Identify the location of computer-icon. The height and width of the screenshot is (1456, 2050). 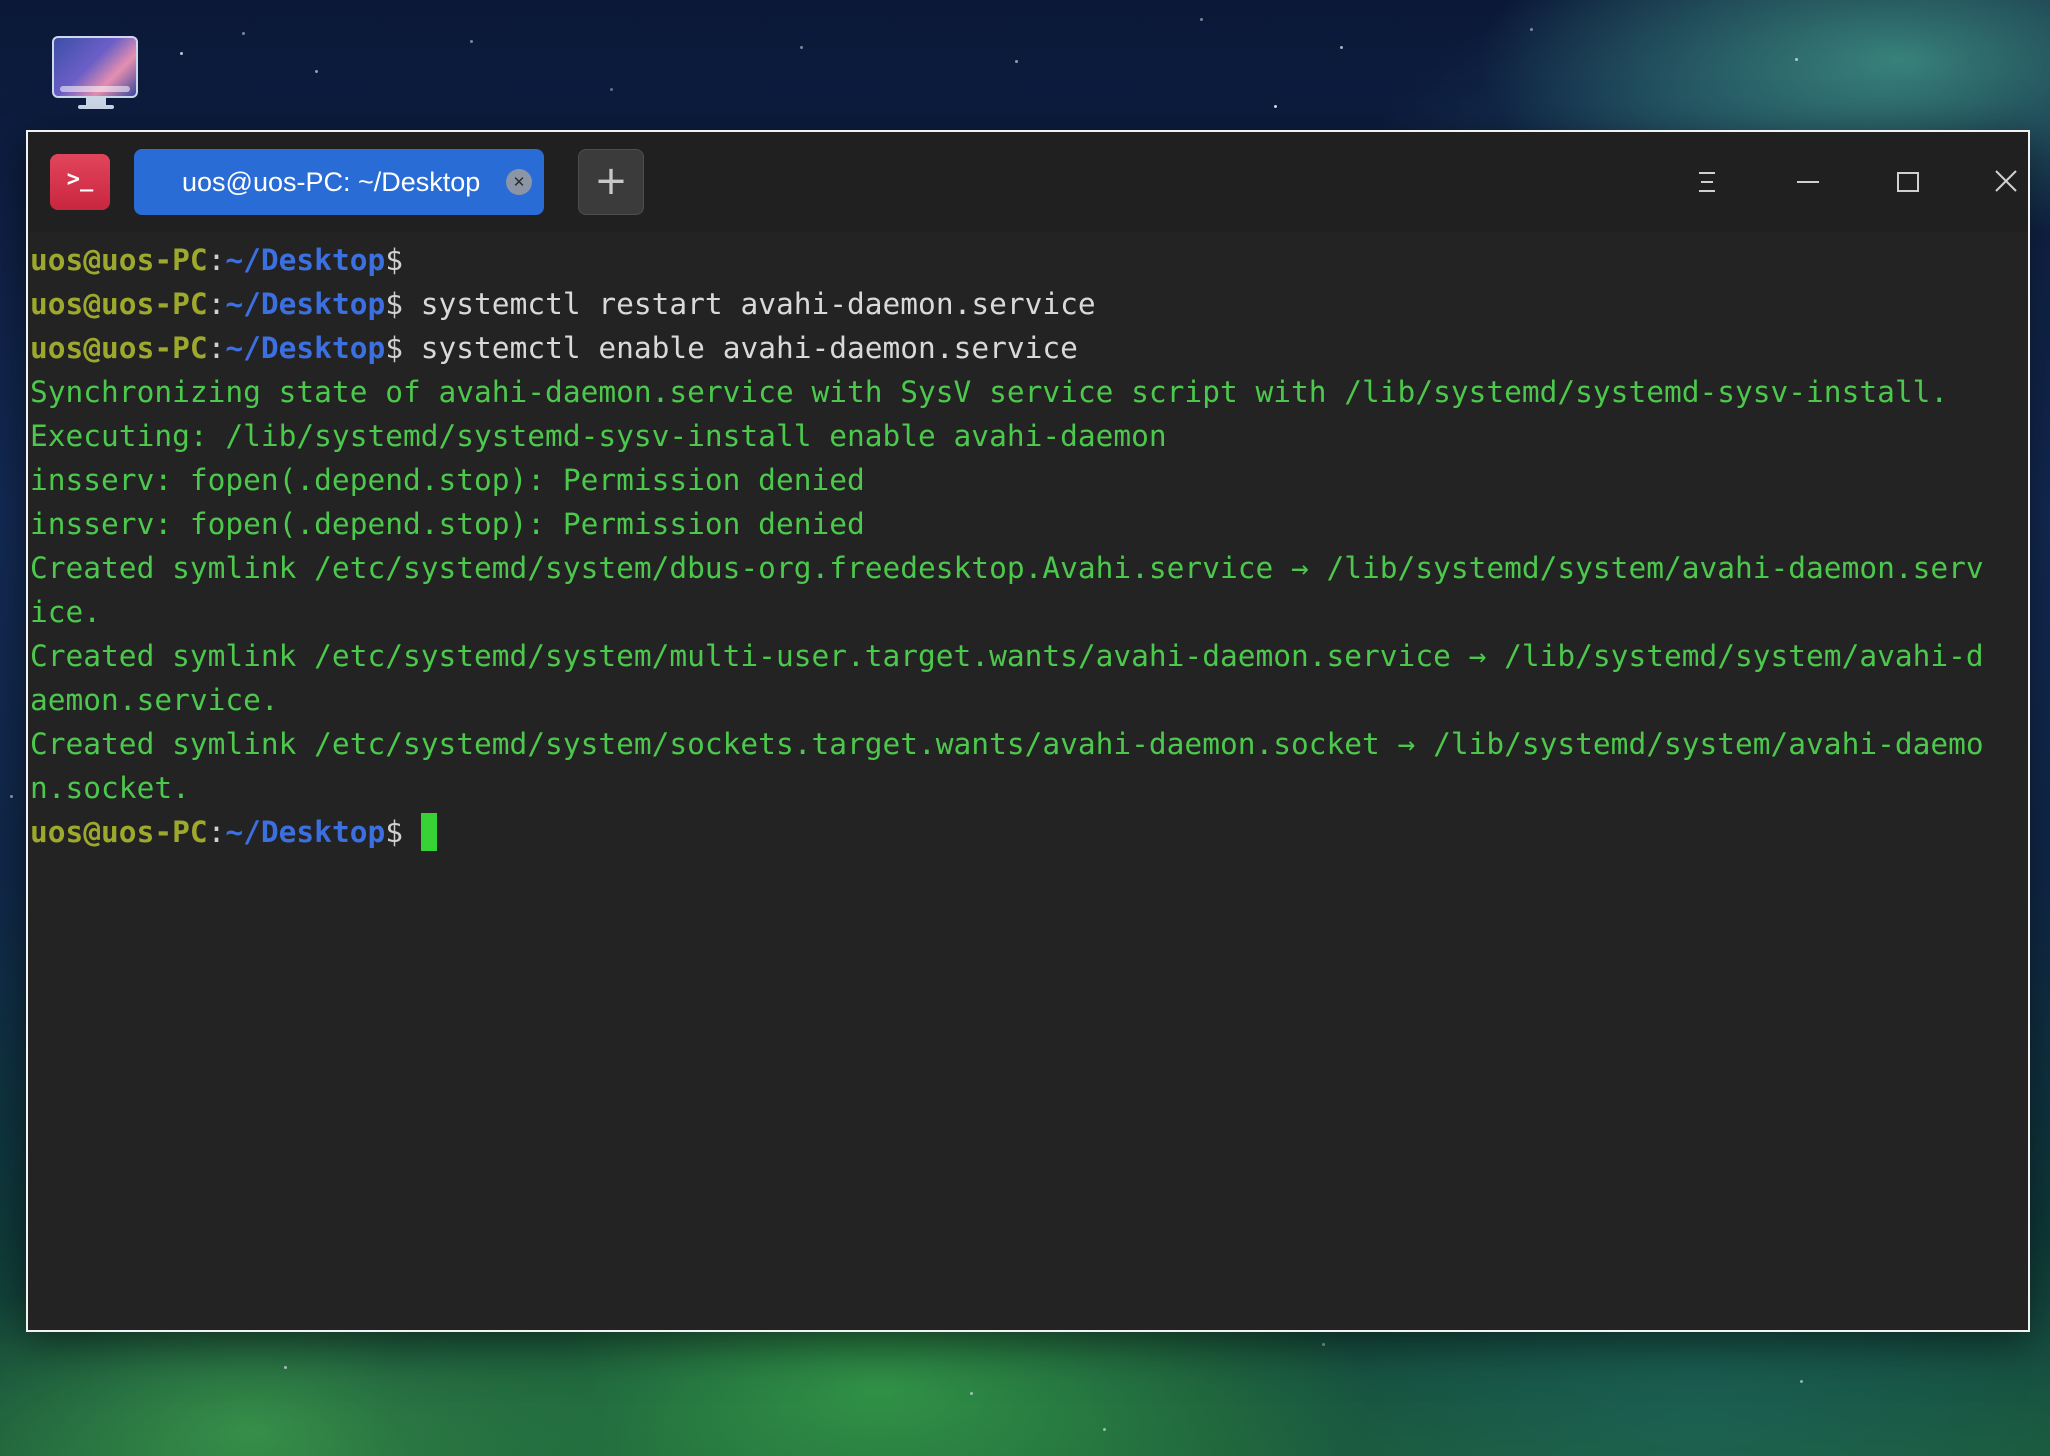
(95, 67).